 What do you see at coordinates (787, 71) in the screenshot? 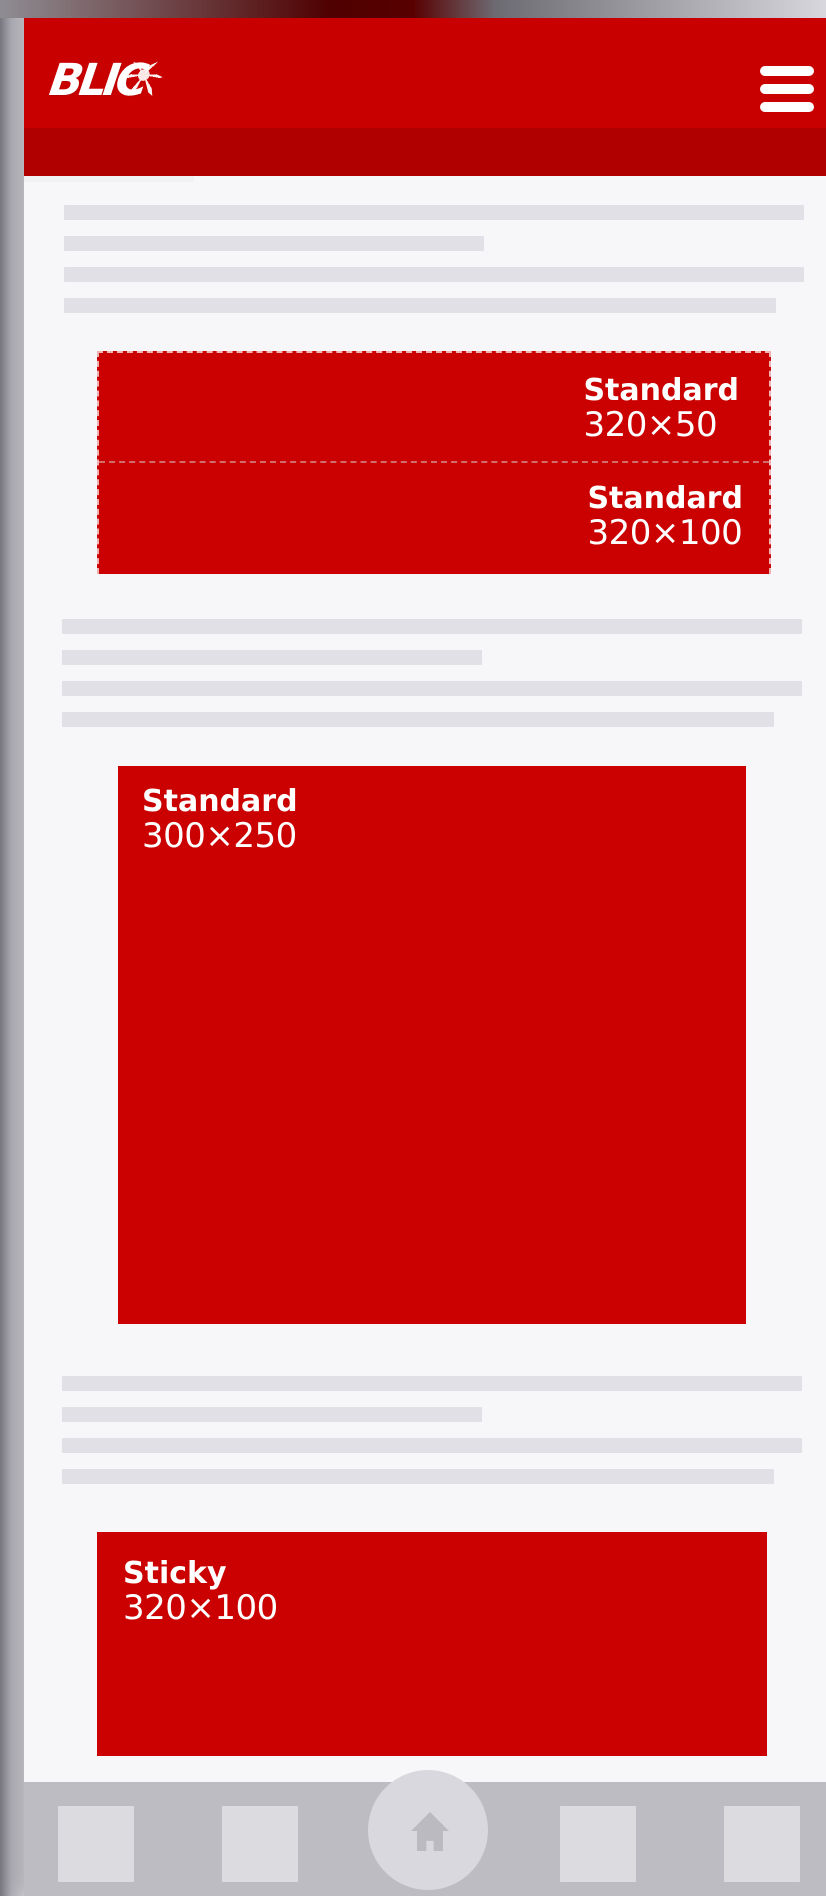
I see `menu-line-top` at bounding box center [787, 71].